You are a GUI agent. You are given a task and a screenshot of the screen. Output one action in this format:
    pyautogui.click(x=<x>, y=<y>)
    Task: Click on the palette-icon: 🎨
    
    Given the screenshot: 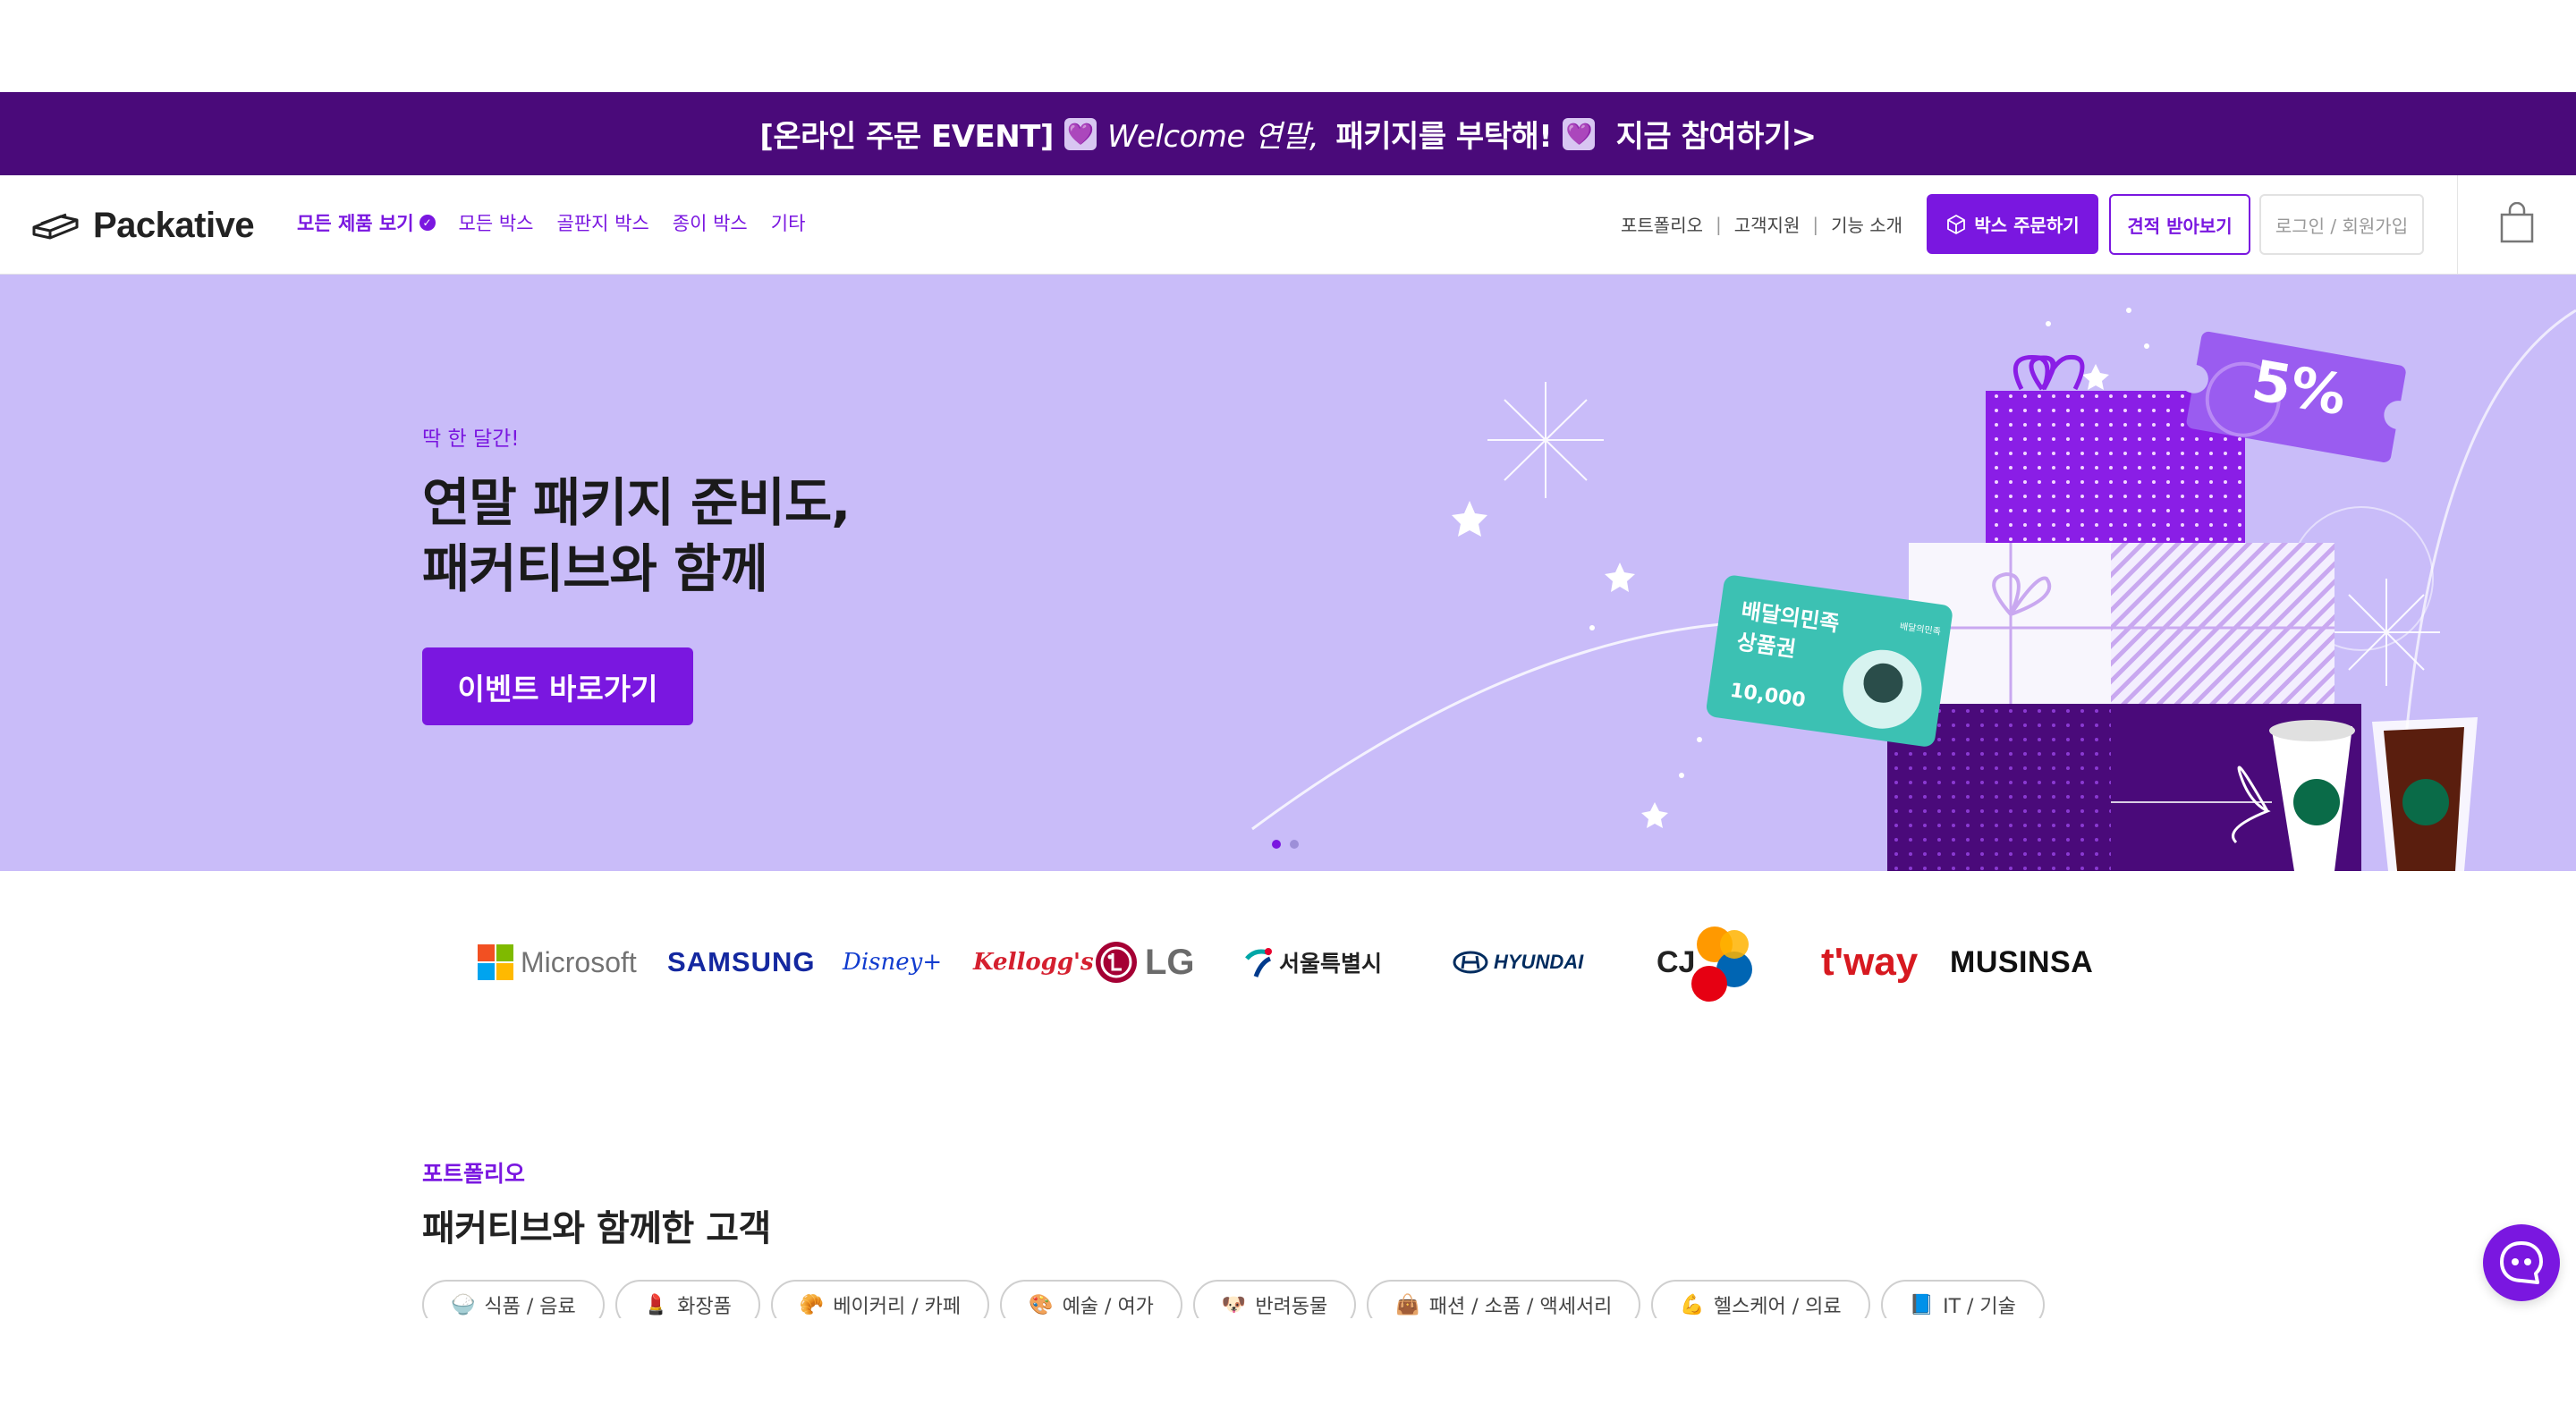 What is the action you would take?
    pyautogui.click(x=1041, y=1304)
    